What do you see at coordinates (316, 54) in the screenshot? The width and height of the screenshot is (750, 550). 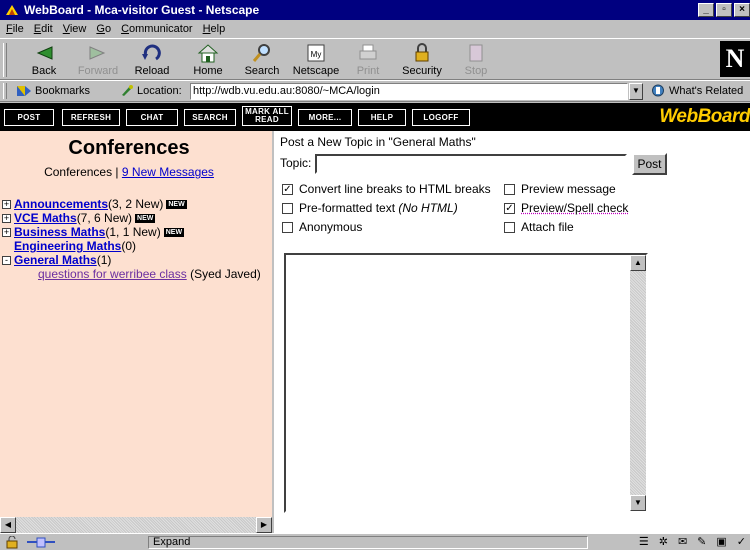 I see `svg-text: My` at bounding box center [316, 54].